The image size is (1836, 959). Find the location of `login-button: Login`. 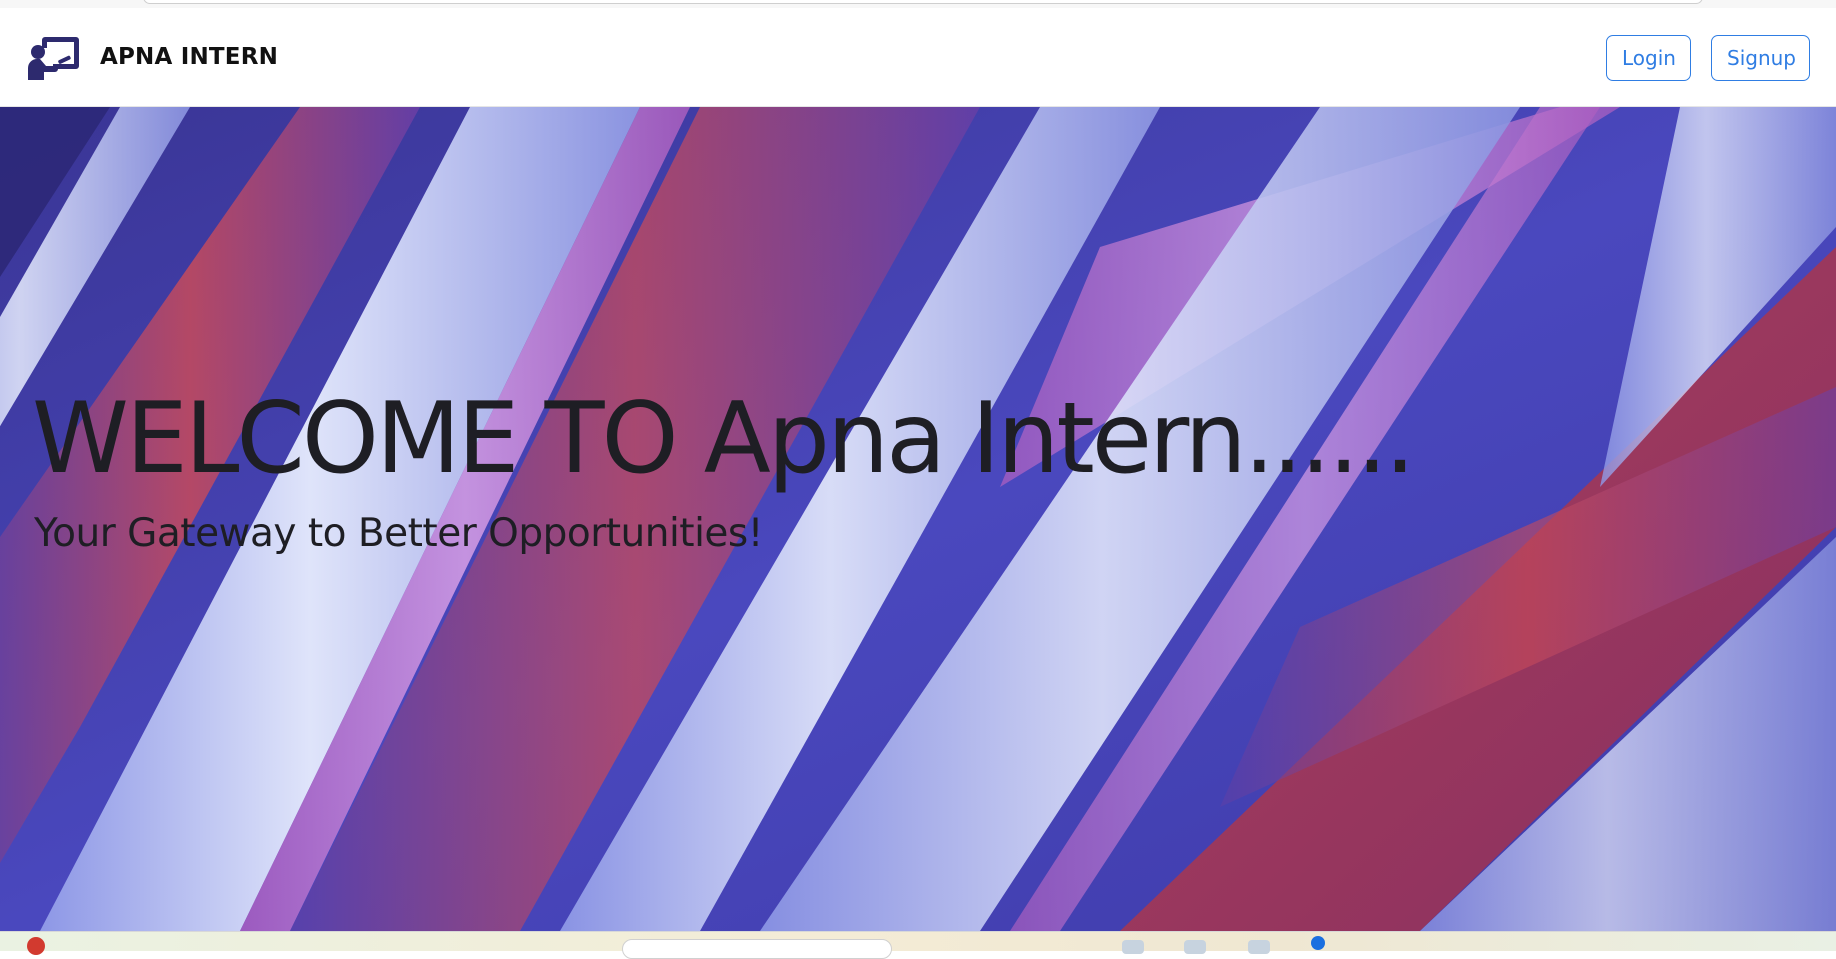

login-button: Login is located at coordinates (1648, 58).